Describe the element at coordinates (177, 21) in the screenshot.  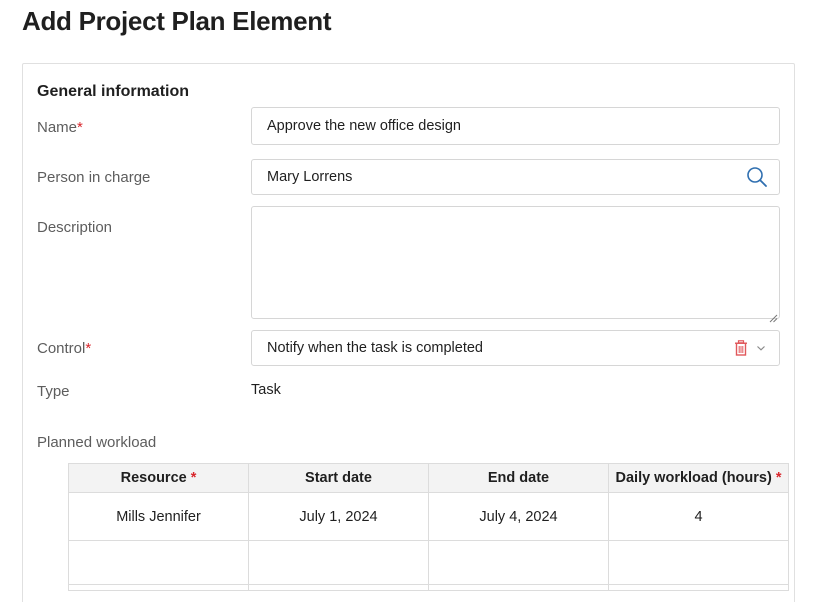
I see `page-title: Add Project Plan Element` at that location.